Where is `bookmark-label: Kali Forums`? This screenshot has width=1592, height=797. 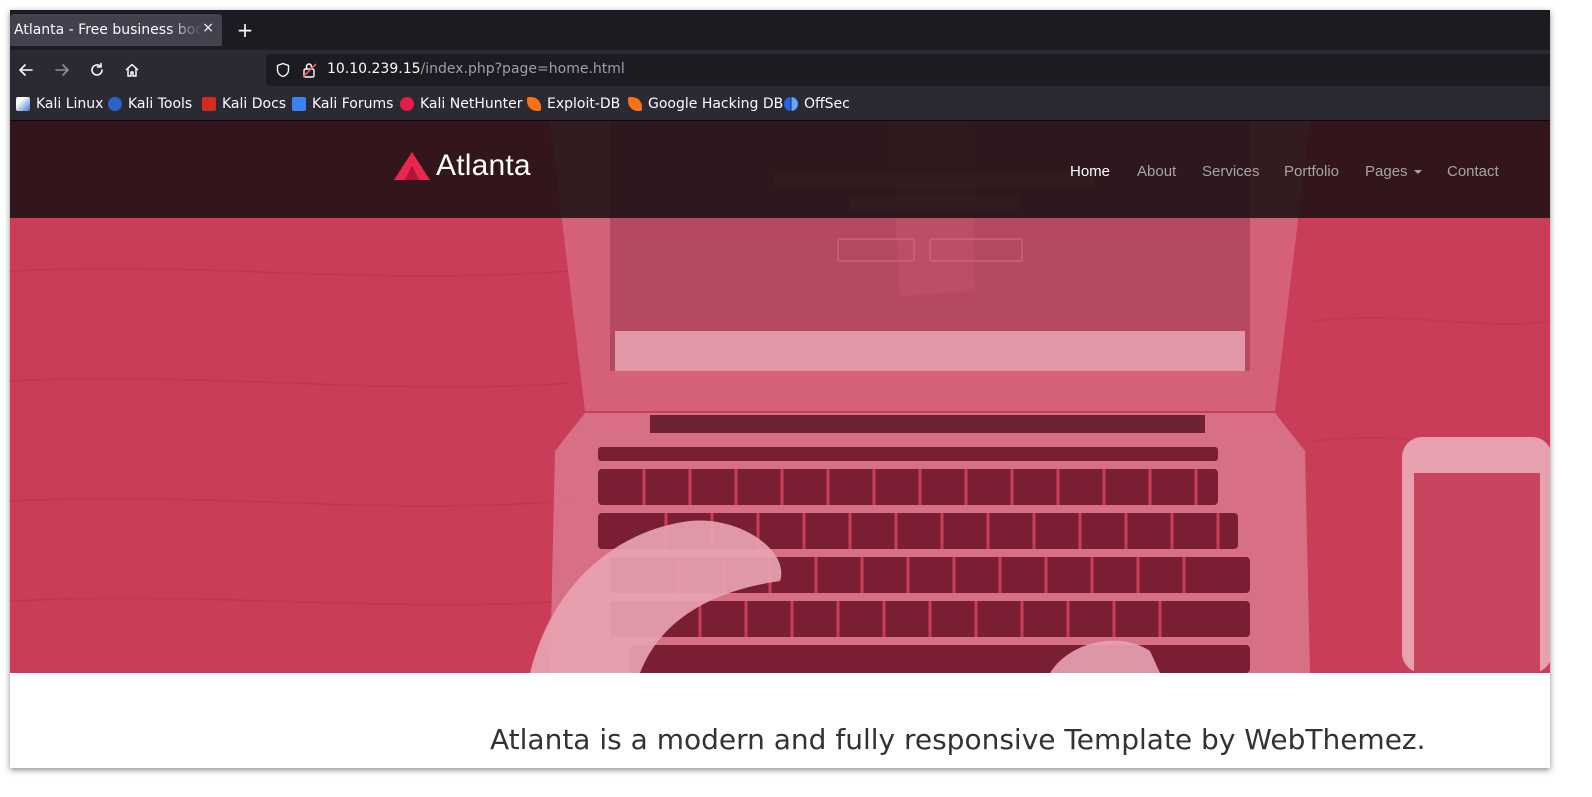 bookmark-label: Kali Forums is located at coordinates (353, 104).